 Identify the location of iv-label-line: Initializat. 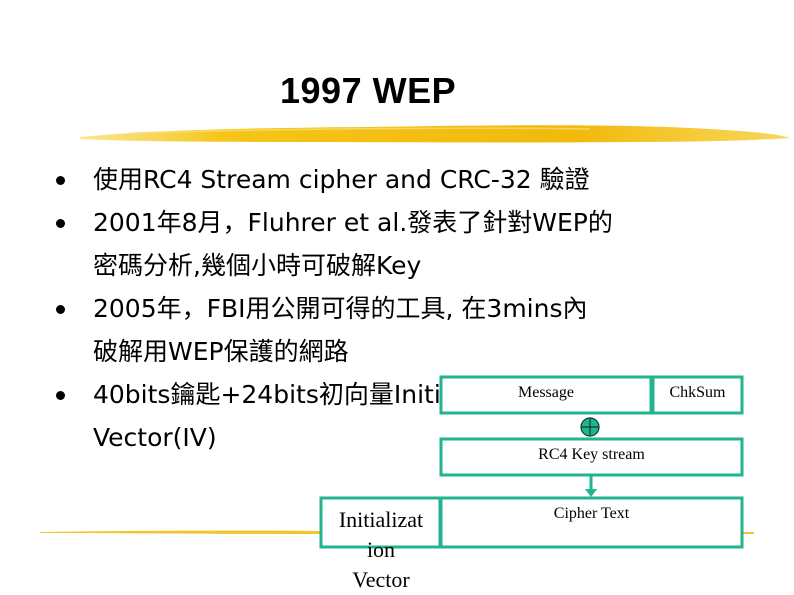
(381, 519).